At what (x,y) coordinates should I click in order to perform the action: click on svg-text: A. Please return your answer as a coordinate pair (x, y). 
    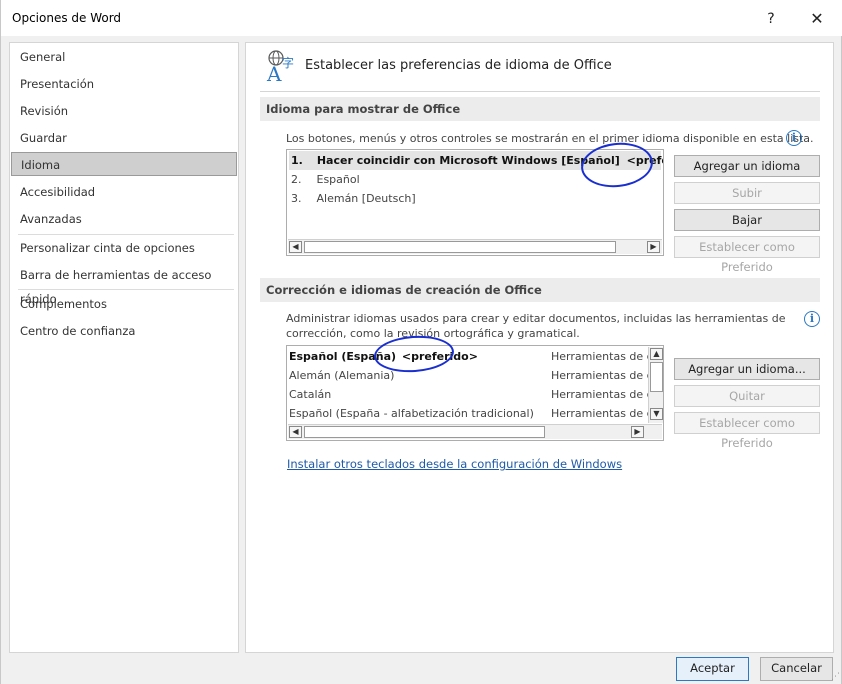
    Looking at the image, I should click on (274, 72).